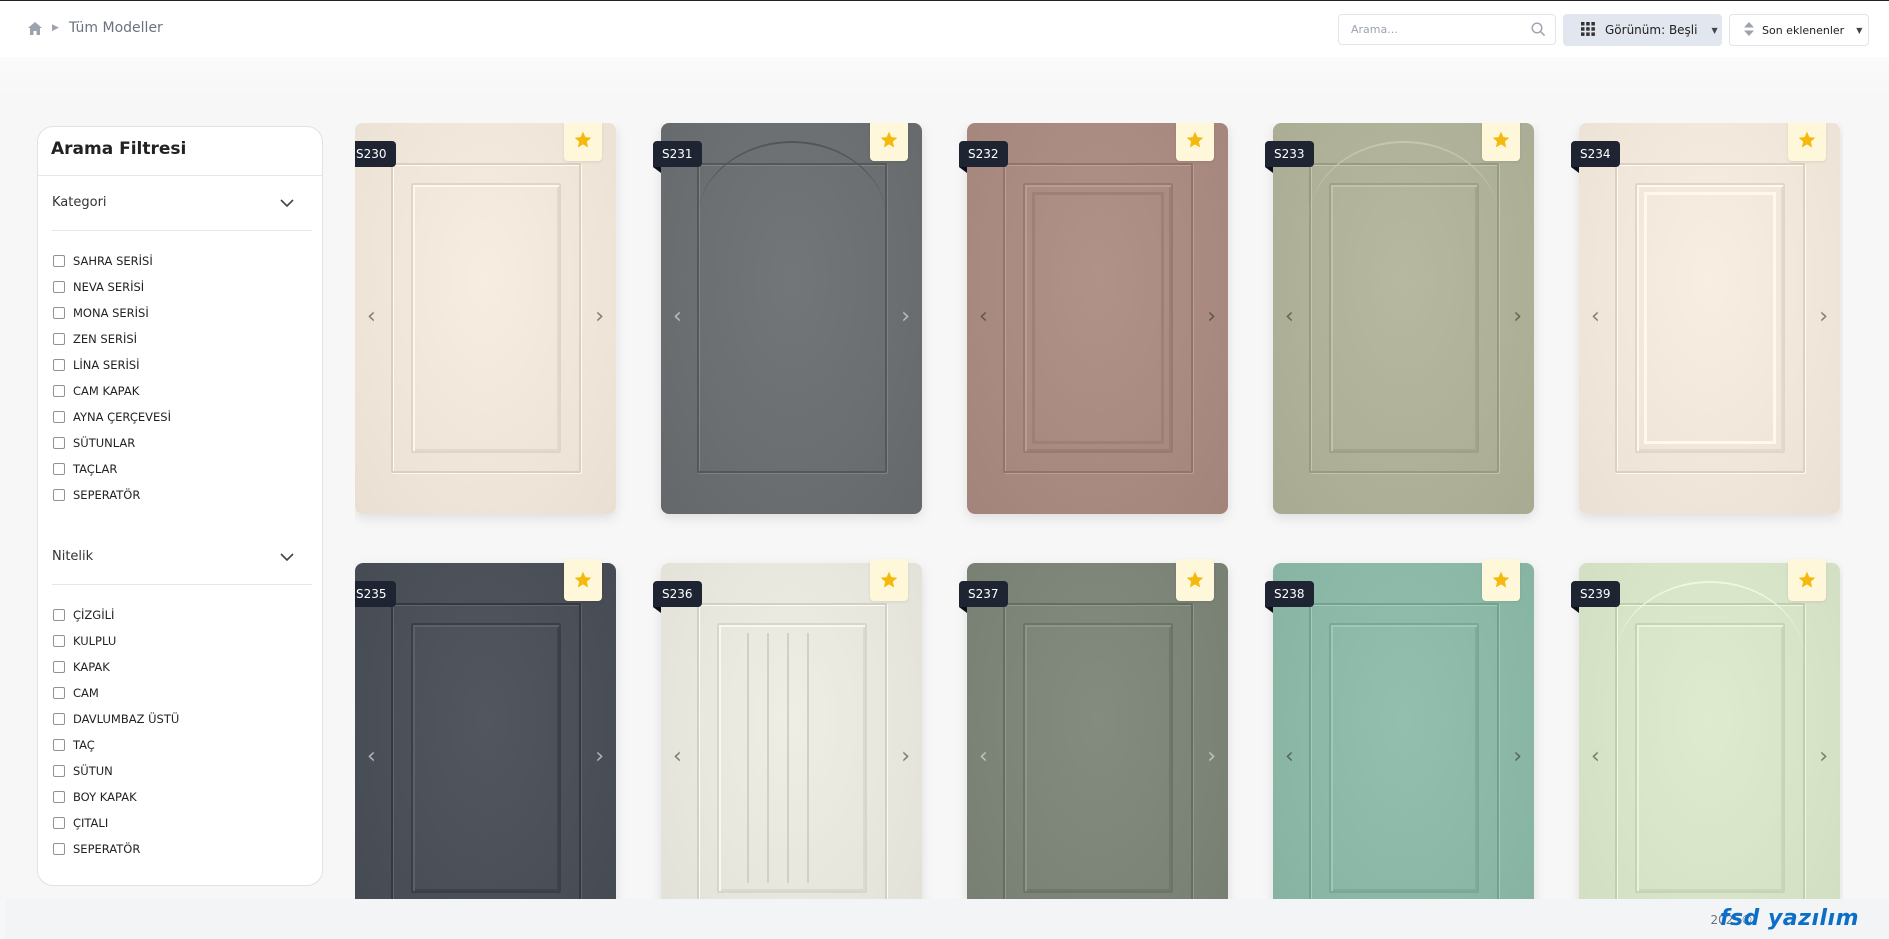  I want to click on filter-option: KULPLU, so click(116, 641).